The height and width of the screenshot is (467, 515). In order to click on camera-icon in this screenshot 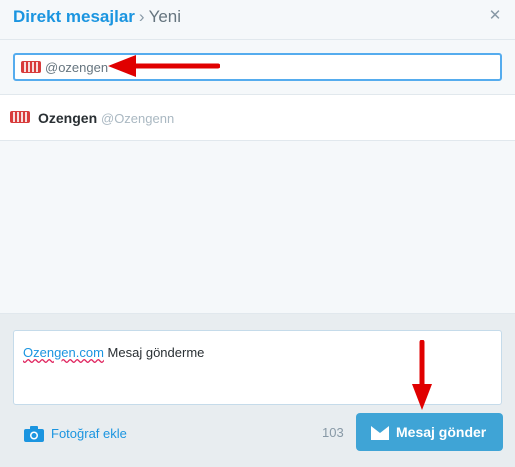, I will do `click(34, 434)`.